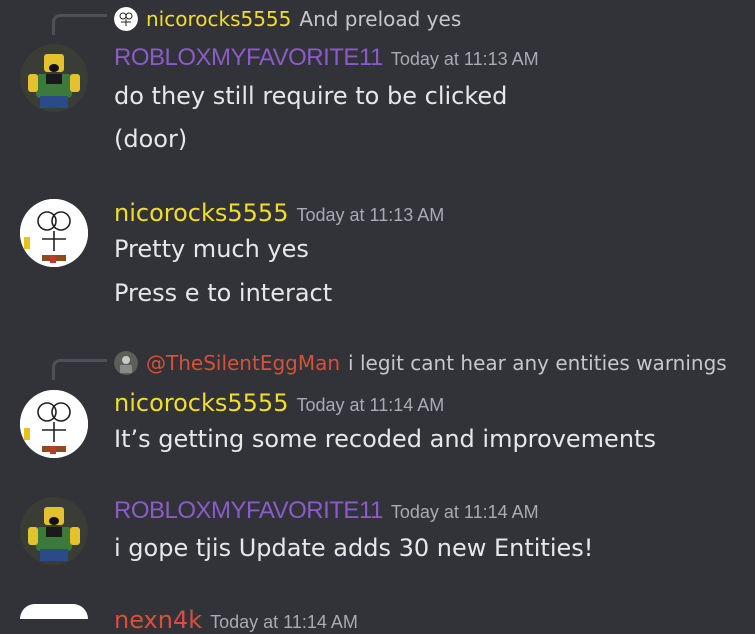  What do you see at coordinates (158, 620) in the screenshot?
I see `author-name: nexn4k` at bounding box center [158, 620].